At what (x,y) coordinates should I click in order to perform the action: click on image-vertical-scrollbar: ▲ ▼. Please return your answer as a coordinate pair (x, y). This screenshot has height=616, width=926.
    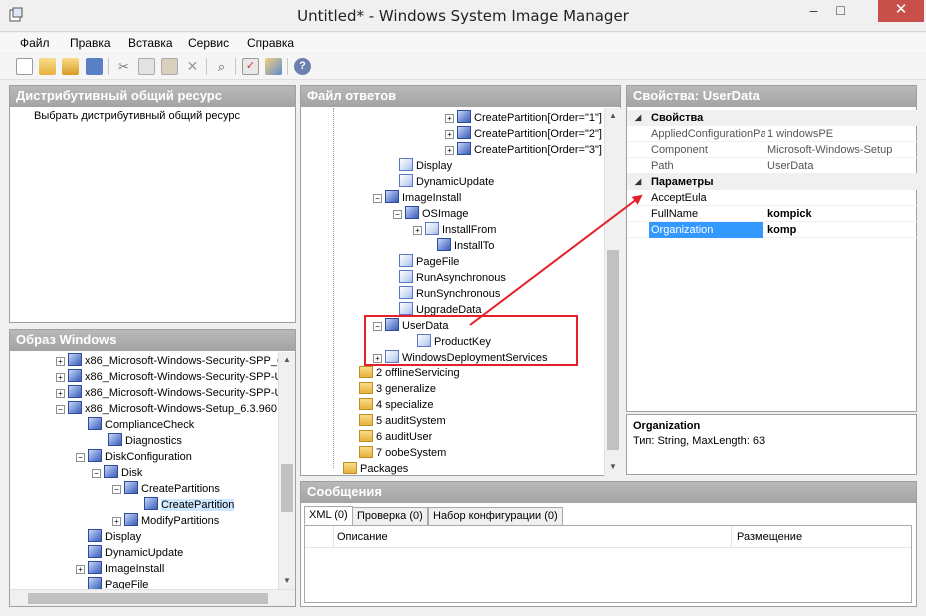
    Looking at the image, I should click on (286, 470).